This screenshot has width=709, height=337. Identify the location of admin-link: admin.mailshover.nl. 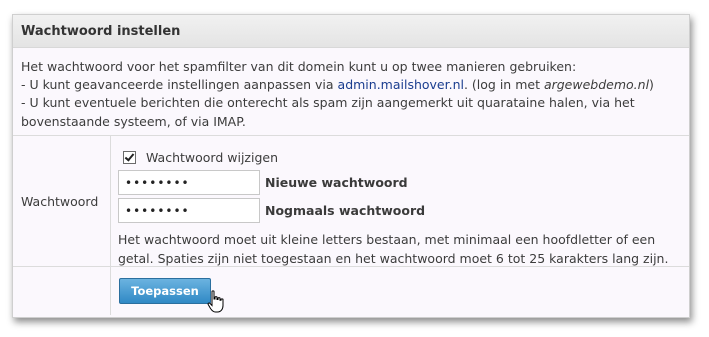
(401, 84).